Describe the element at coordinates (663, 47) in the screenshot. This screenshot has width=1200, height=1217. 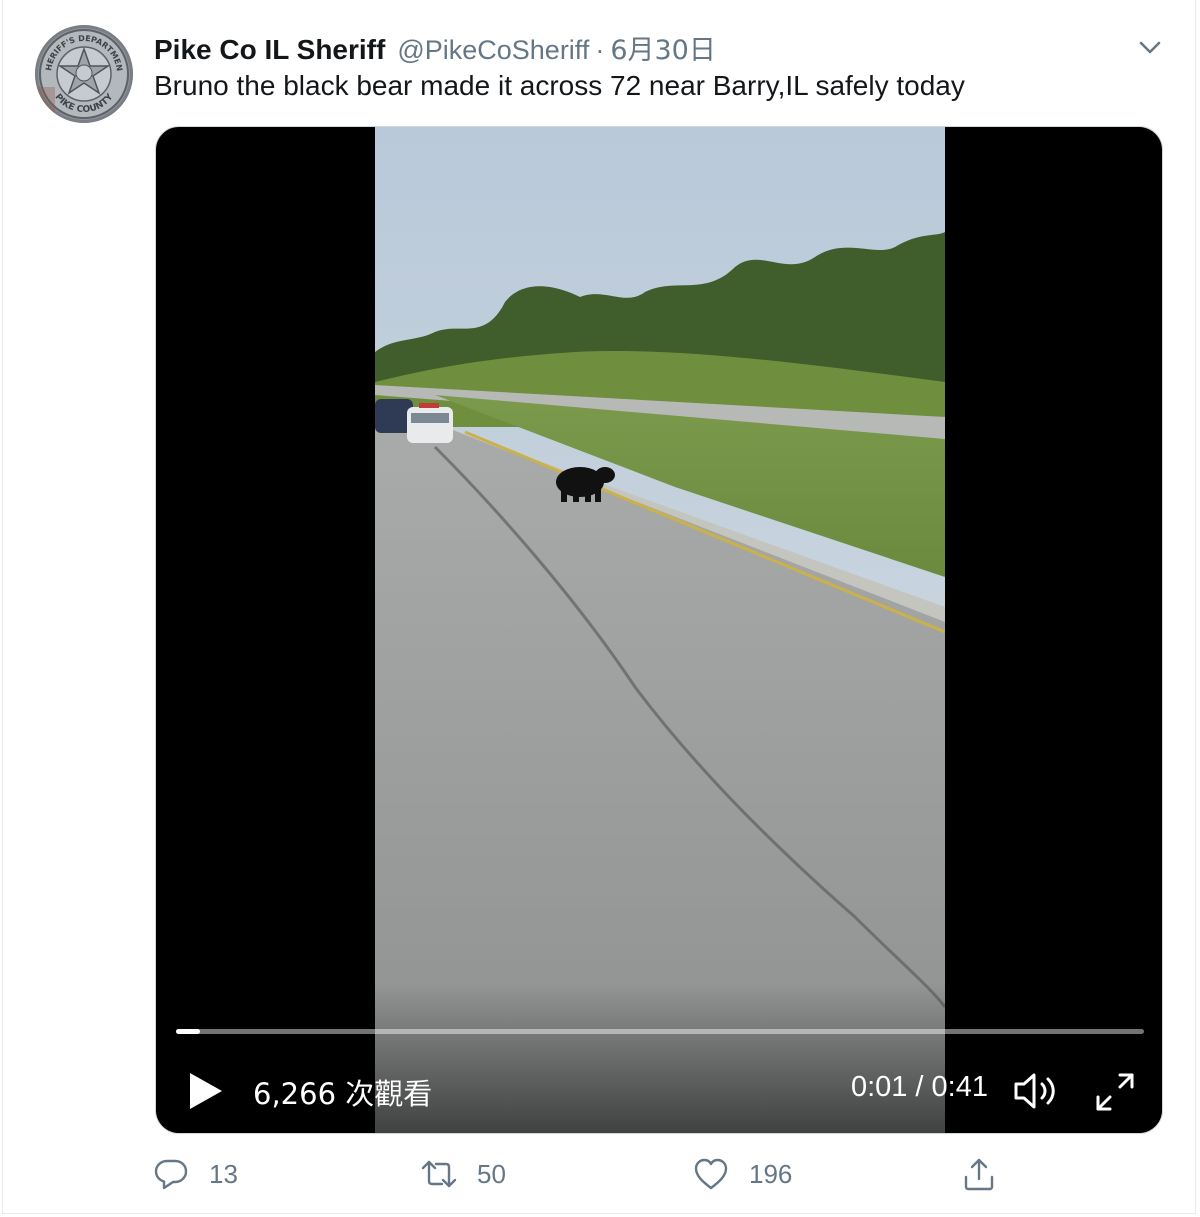
I see `tweet-date: 6月30日` at that location.